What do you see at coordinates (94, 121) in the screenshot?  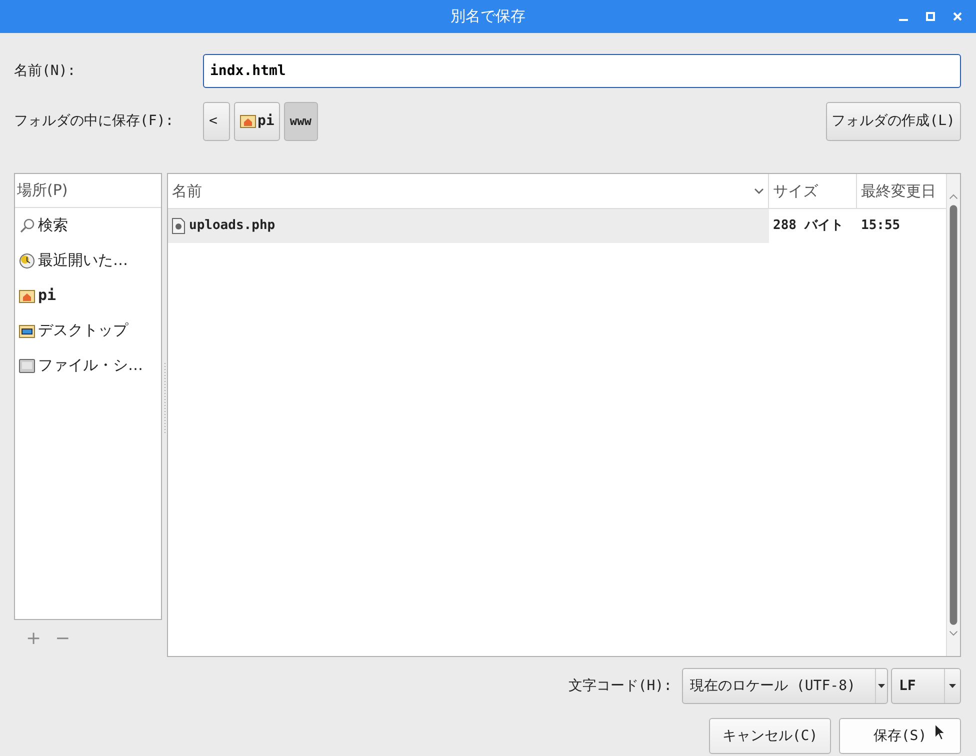 I see `folder-label: フォルダの中に保存(F):` at bounding box center [94, 121].